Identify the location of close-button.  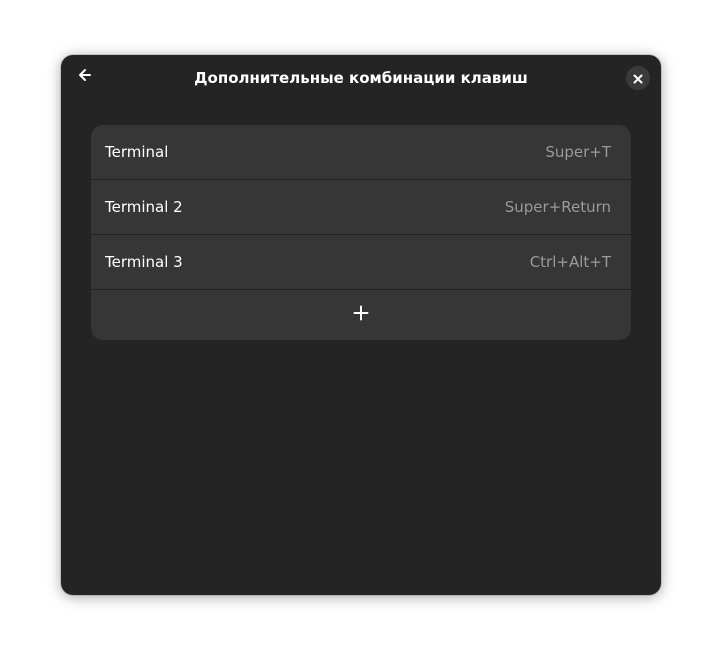
(638, 78).